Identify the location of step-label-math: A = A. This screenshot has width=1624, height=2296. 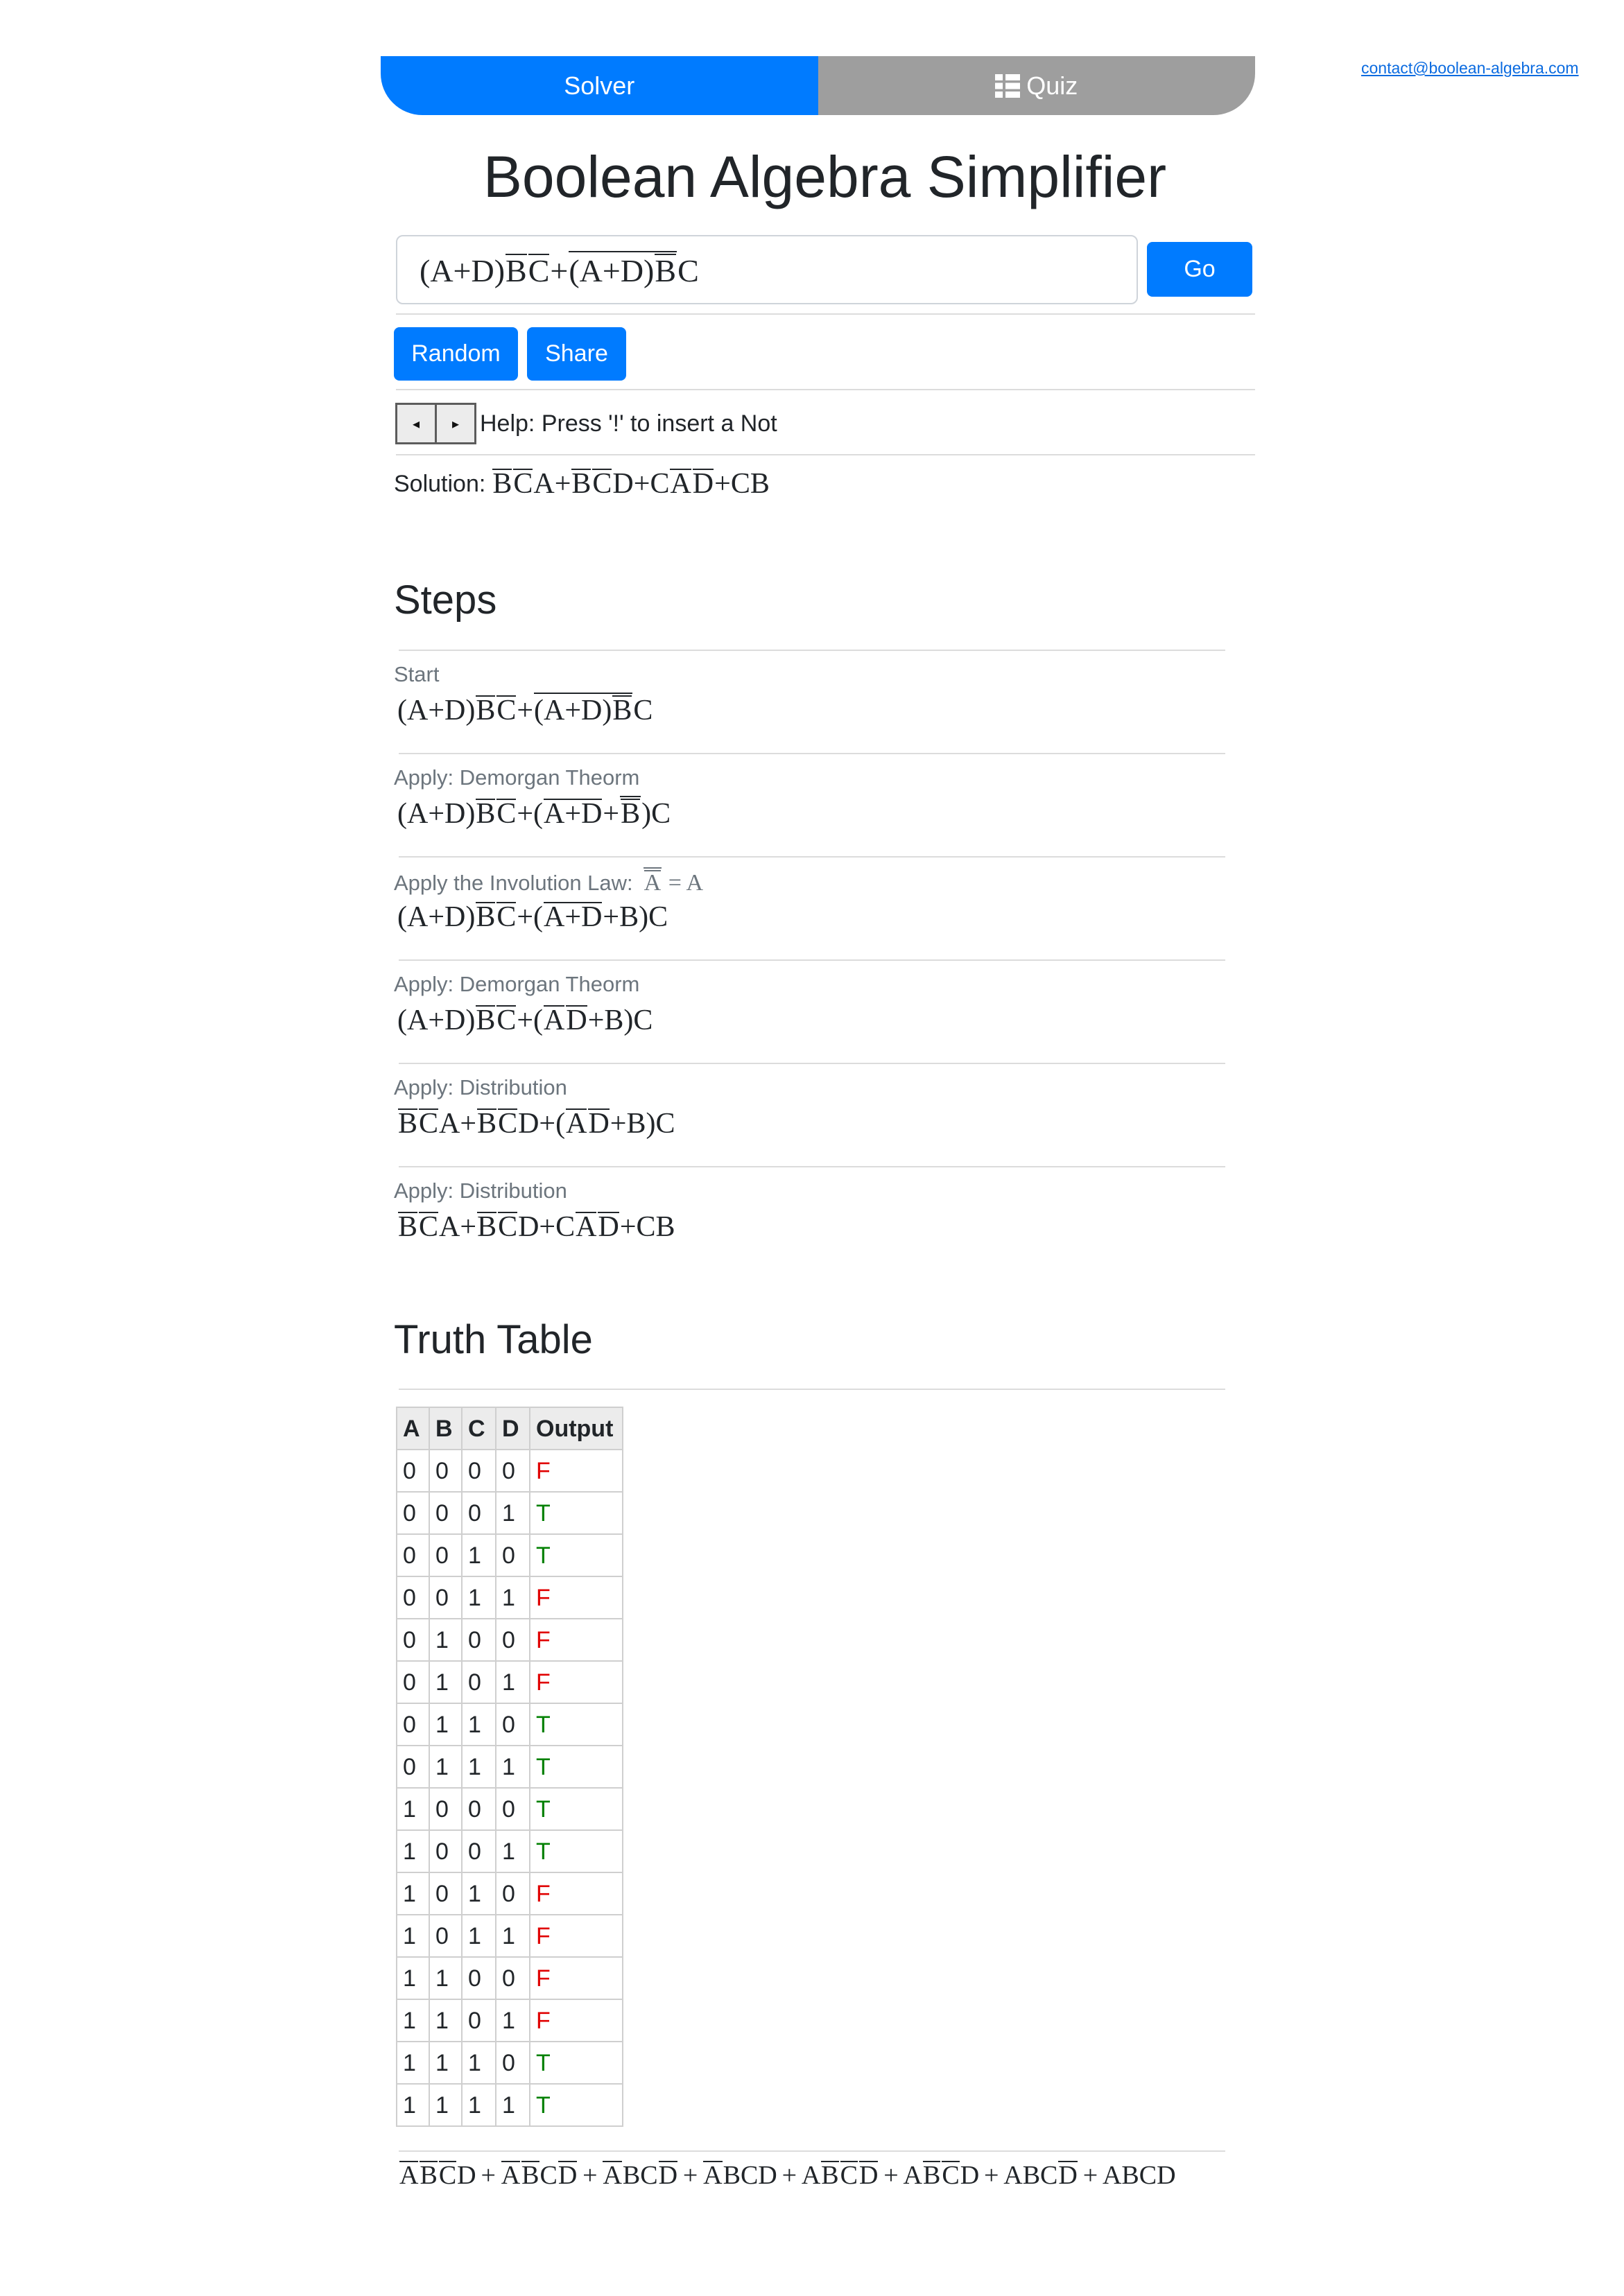
(673, 881).